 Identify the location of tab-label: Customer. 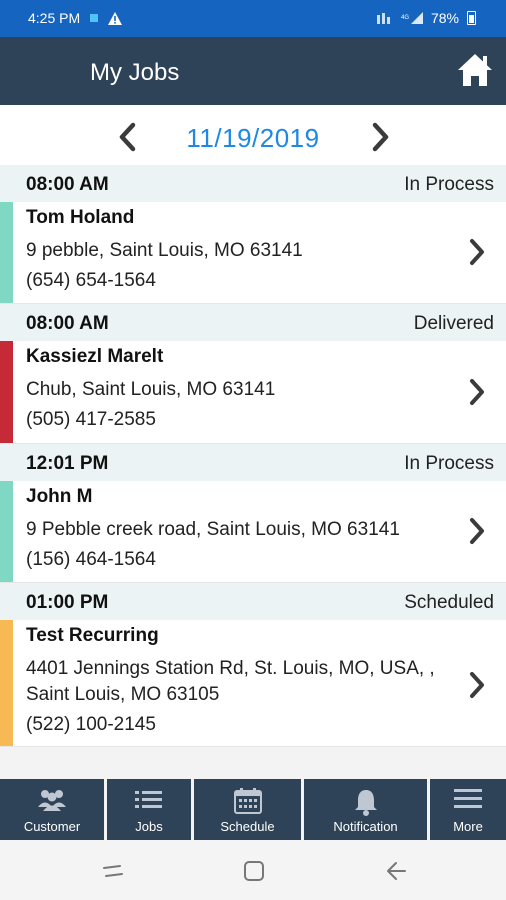
(52, 826).